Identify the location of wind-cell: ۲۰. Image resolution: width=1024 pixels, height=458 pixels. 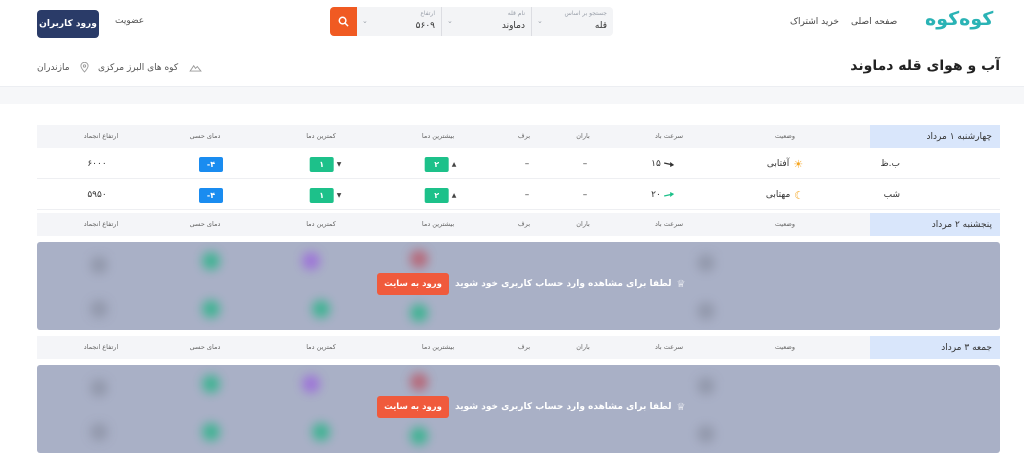
(663, 195).